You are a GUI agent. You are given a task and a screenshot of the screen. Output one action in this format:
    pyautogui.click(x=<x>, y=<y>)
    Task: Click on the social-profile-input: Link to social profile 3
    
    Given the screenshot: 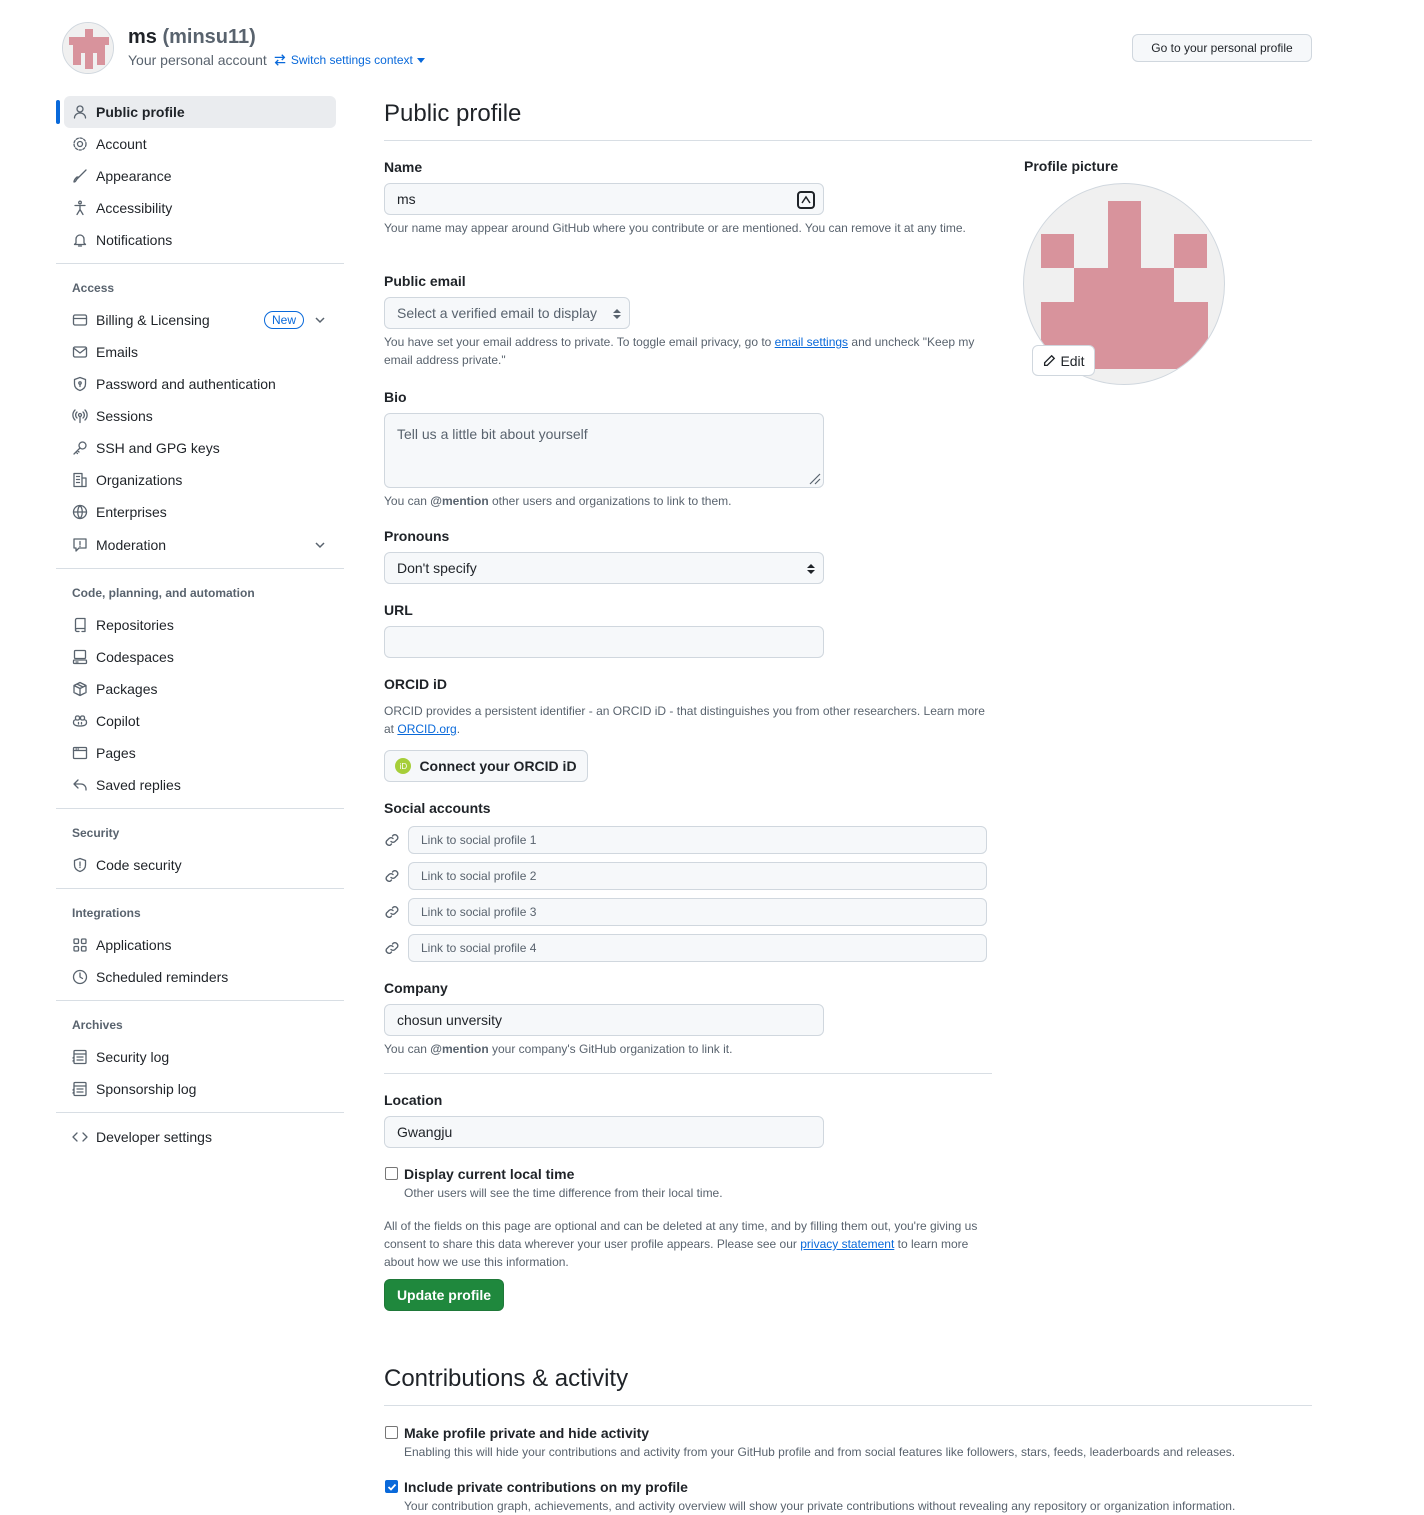 What is the action you would take?
    pyautogui.click(x=697, y=912)
    